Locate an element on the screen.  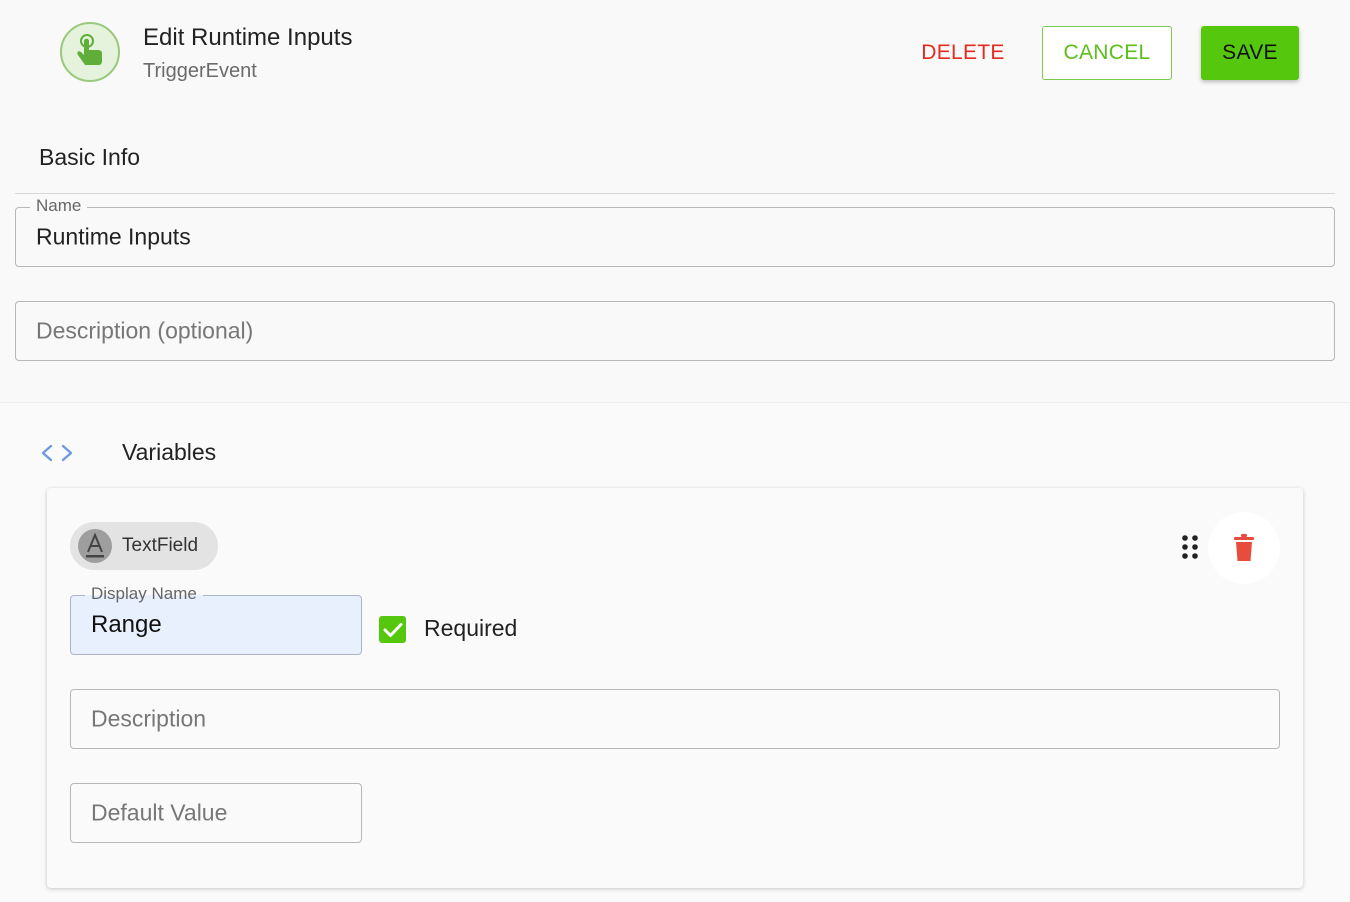
delete-button: DELETE is located at coordinates (963, 53).